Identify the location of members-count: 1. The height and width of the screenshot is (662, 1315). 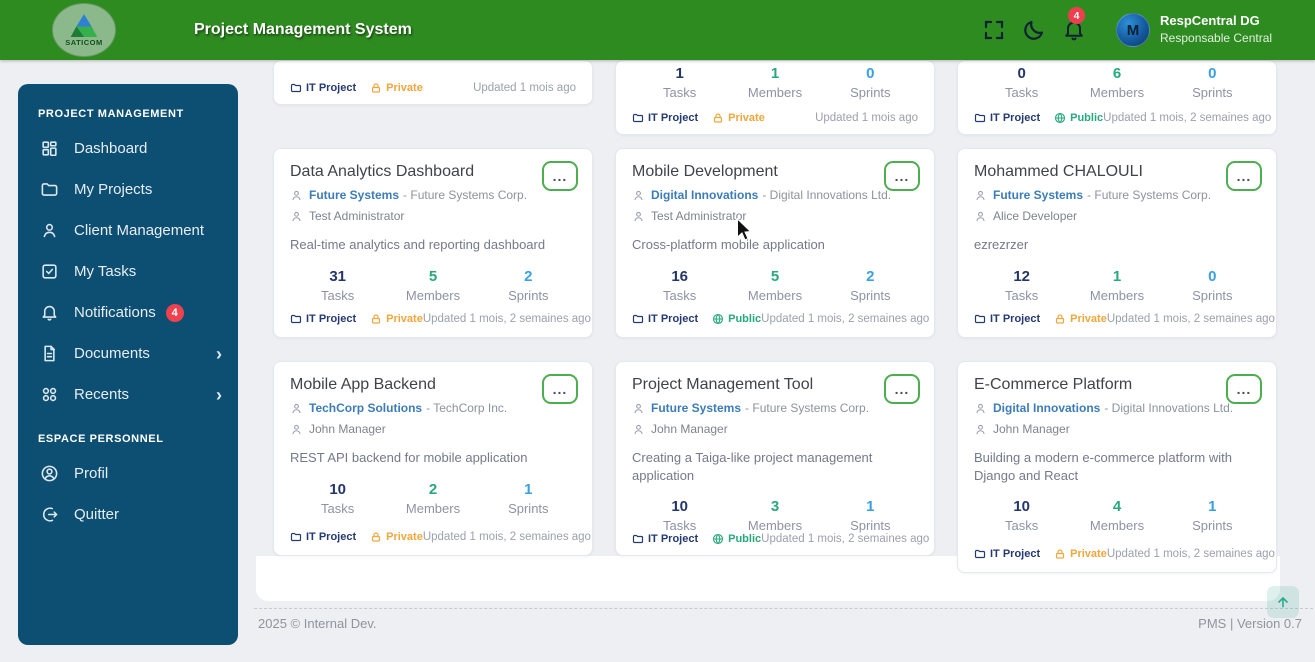
(775, 73).